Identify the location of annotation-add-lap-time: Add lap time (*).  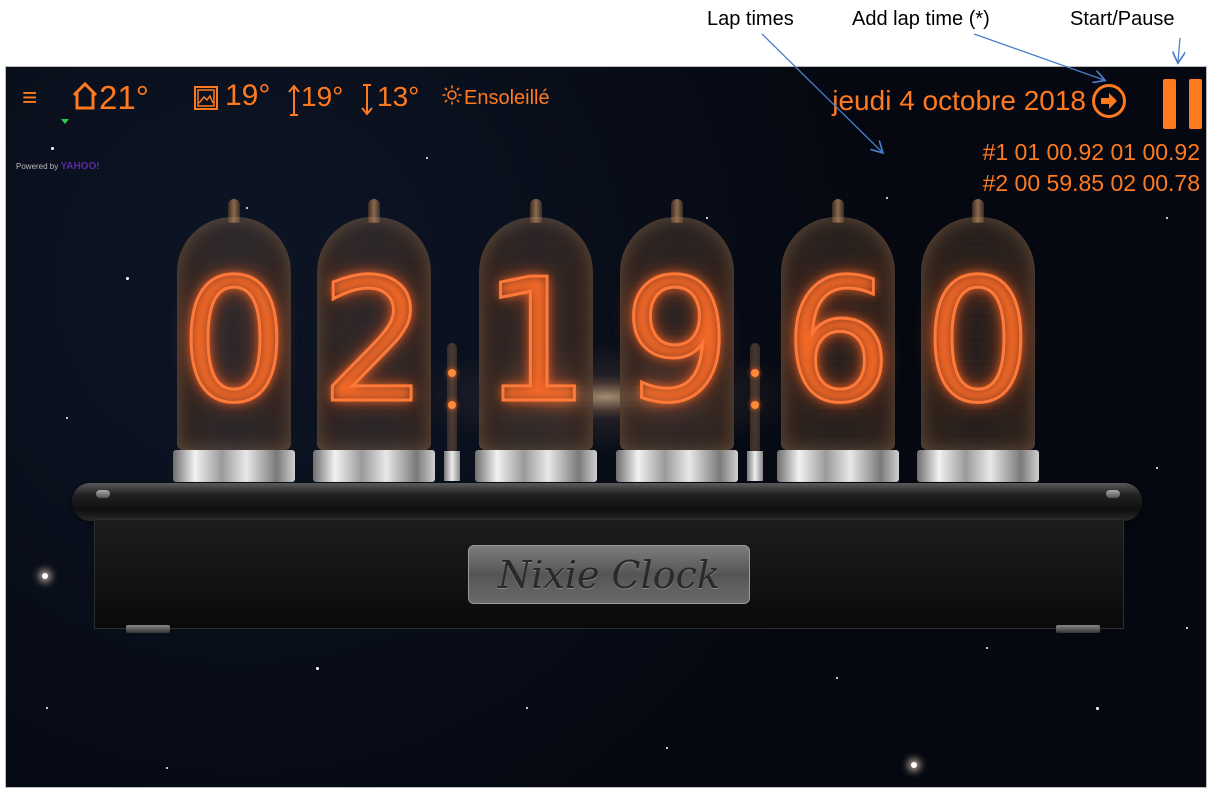
(921, 19).